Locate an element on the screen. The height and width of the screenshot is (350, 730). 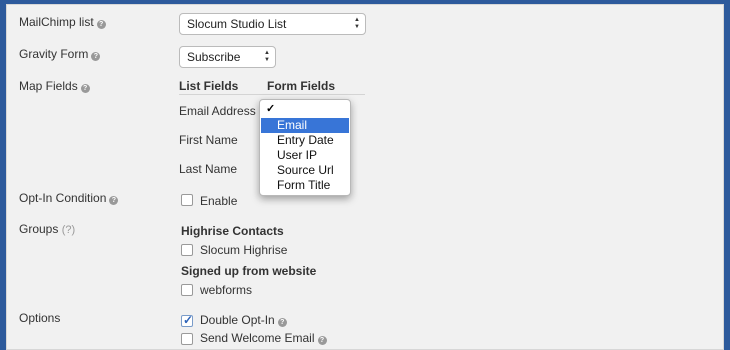
double-opt-in-checkbox: ✓ is located at coordinates (187, 320).